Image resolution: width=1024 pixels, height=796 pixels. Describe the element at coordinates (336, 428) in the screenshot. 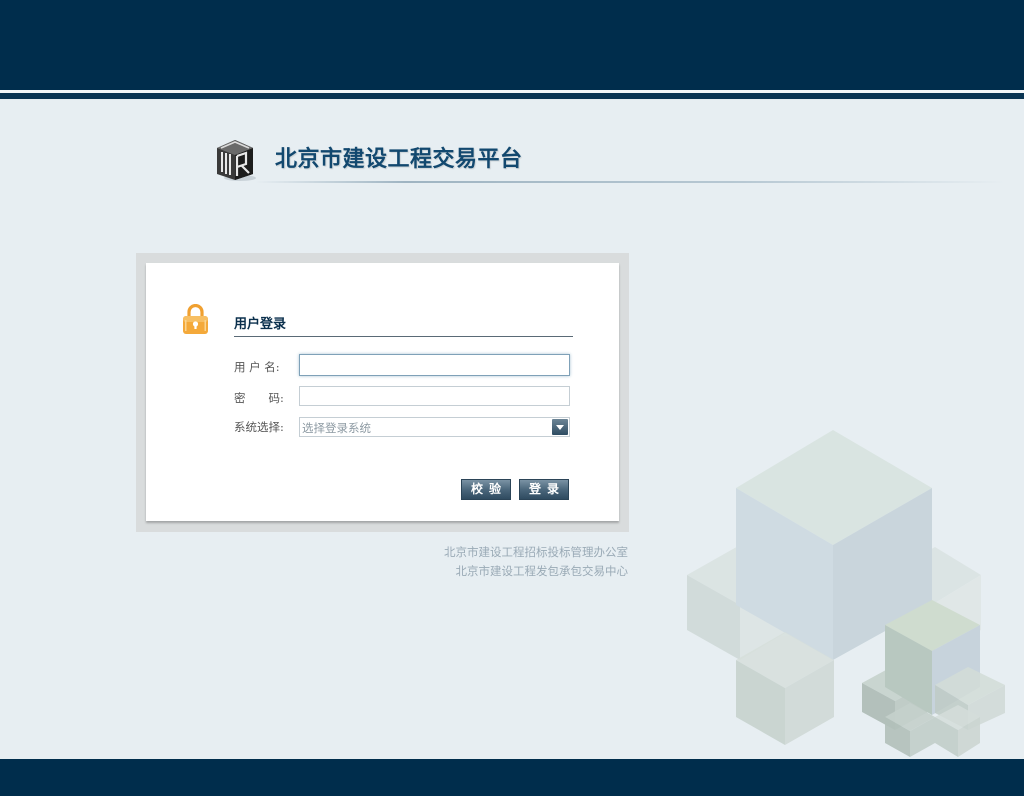

I see `system-select-value: 选择登录系统` at that location.